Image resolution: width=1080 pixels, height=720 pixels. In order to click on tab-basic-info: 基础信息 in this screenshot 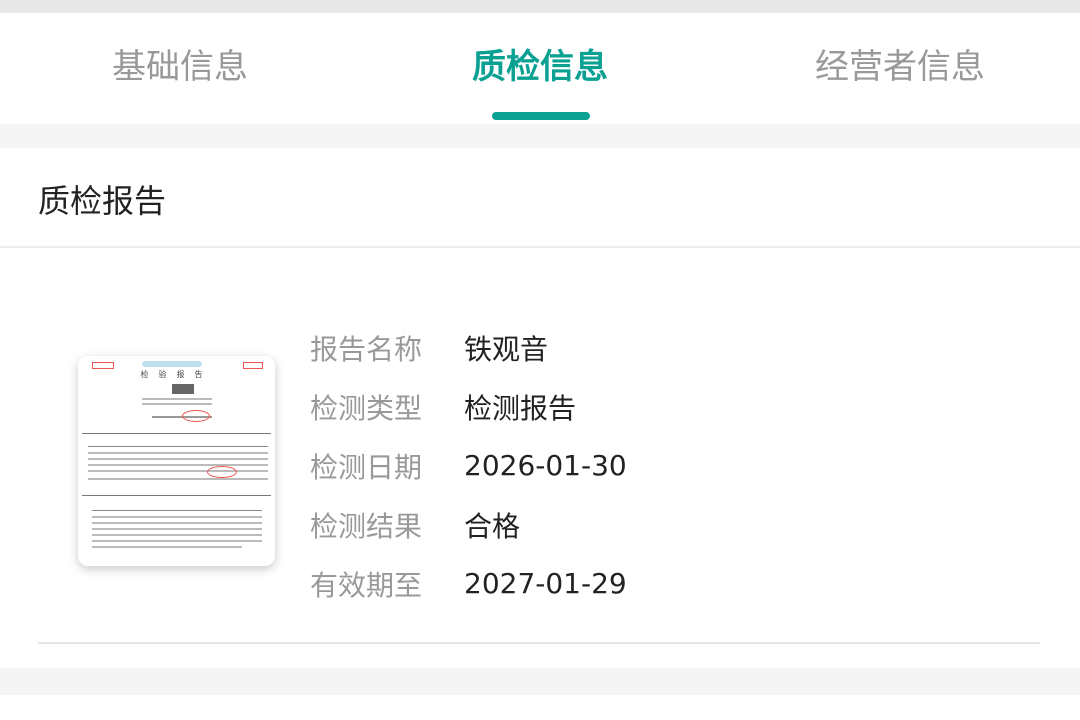, I will do `click(180, 63)`.